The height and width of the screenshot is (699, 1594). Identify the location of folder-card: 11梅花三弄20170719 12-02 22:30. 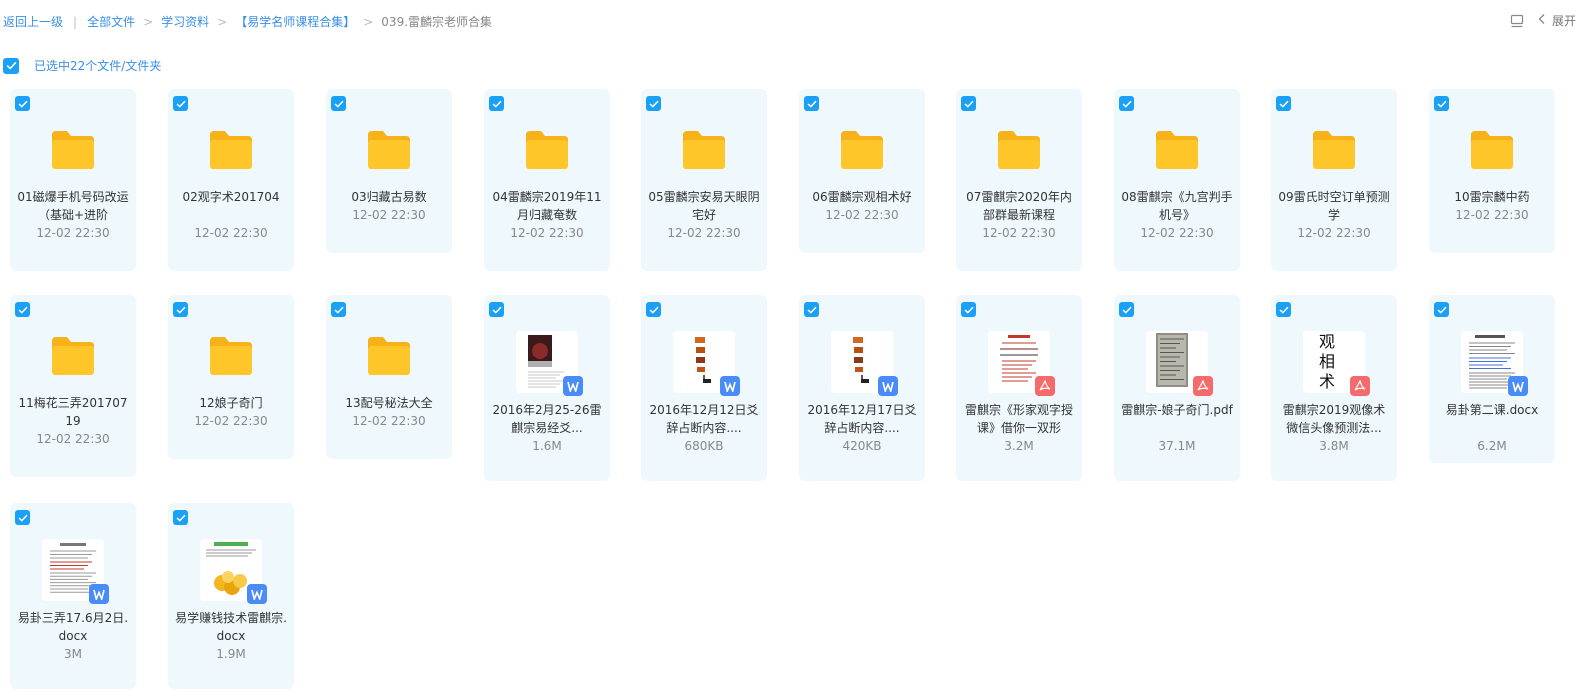
(73, 386).